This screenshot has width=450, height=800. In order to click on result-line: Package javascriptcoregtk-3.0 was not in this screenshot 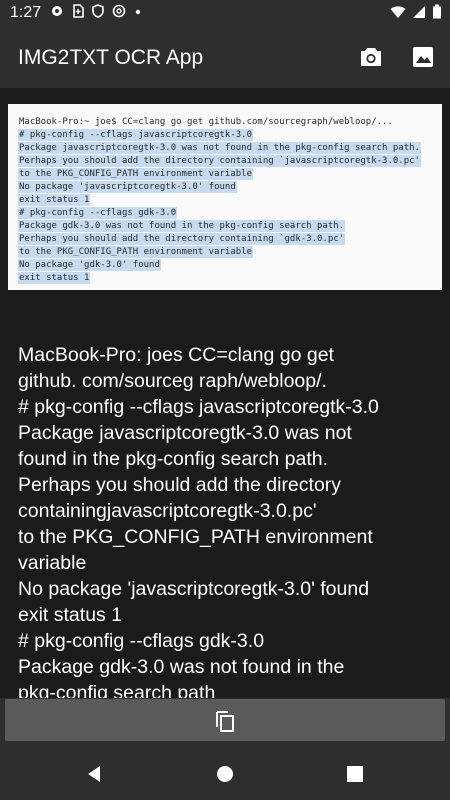, I will do `click(185, 433)`.